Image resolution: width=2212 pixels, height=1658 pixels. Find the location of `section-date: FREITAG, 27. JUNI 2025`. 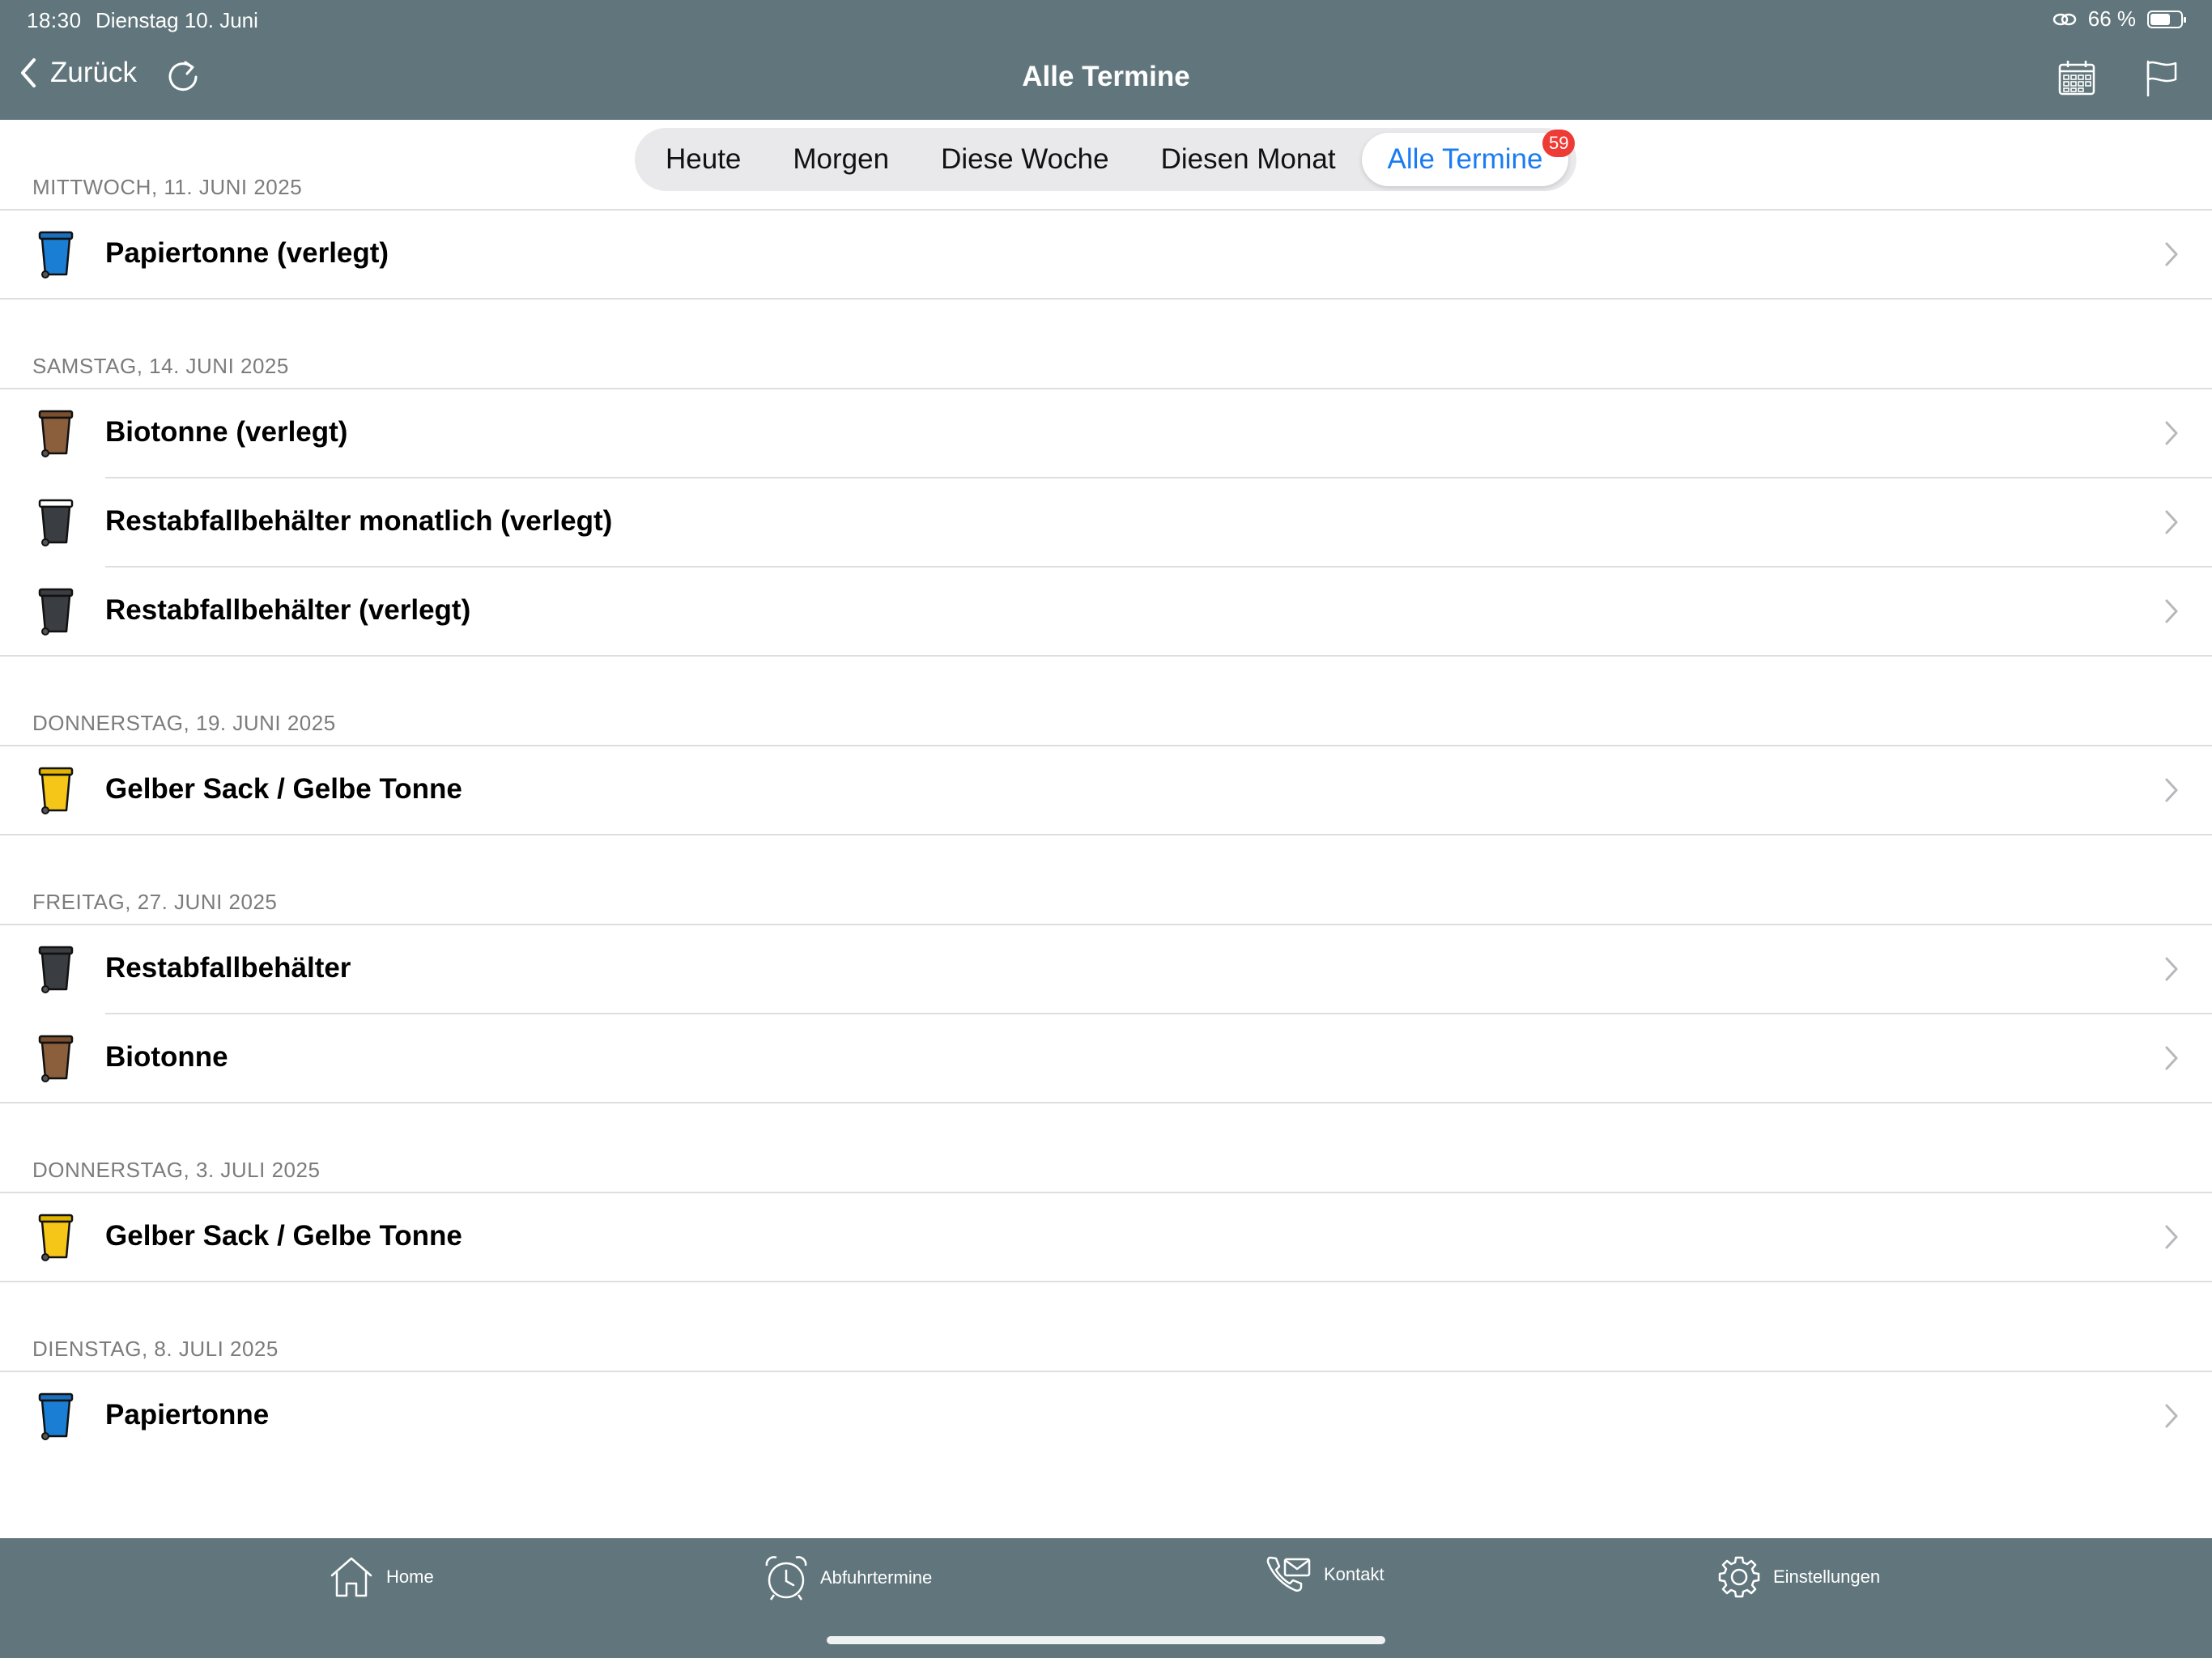

section-date: FREITAG, 27. JUNI 2025 is located at coordinates (155, 902).